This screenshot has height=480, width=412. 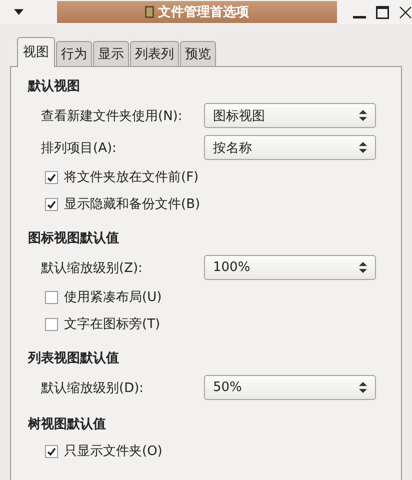 What do you see at coordinates (290, 267) in the screenshot?
I see `dropdown: 100%` at bounding box center [290, 267].